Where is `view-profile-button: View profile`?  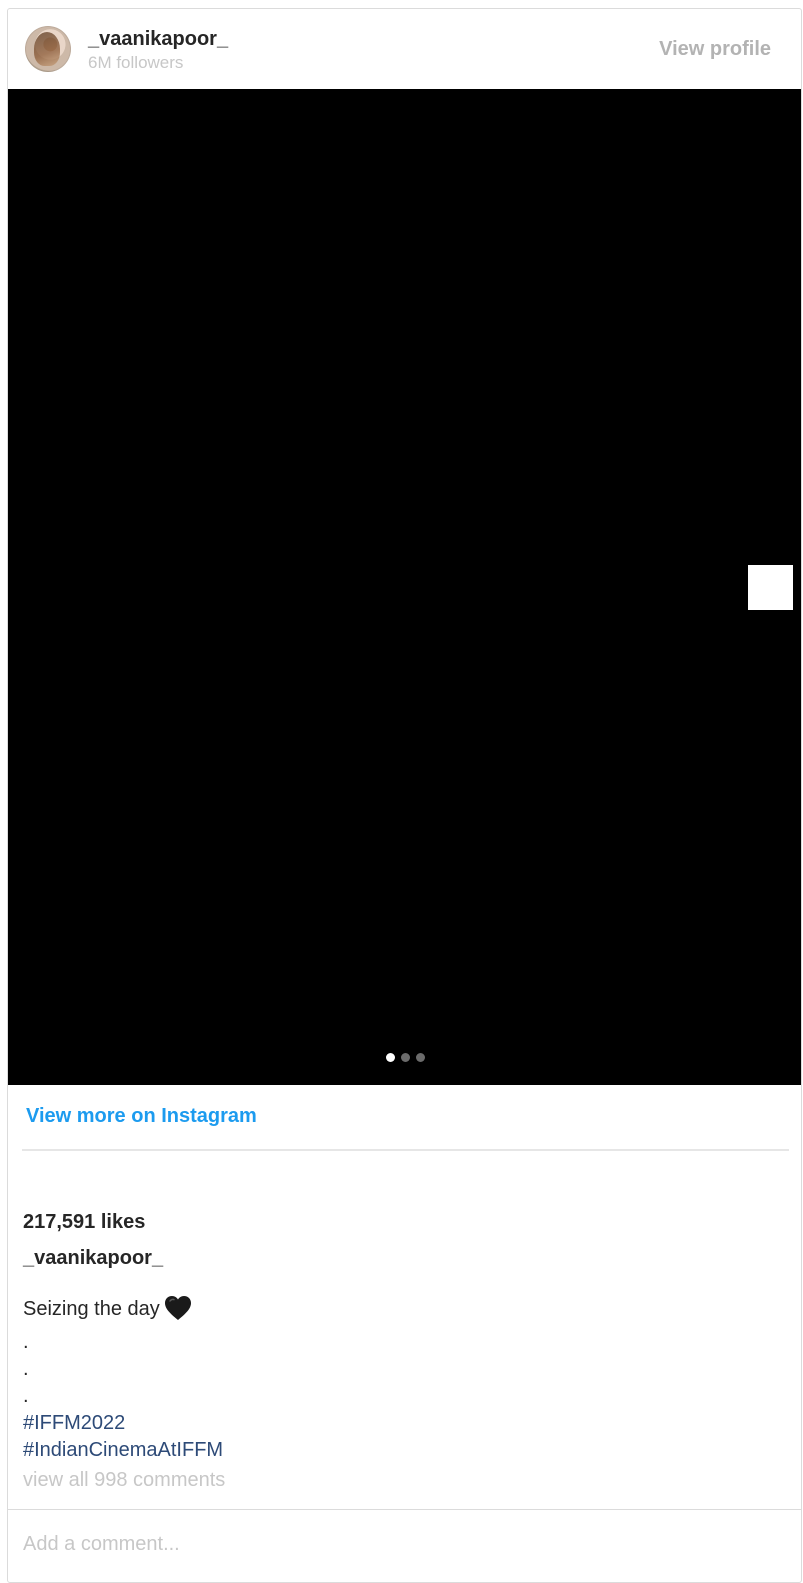
view-profile-button: View profile is located at coordinates (715, 49).